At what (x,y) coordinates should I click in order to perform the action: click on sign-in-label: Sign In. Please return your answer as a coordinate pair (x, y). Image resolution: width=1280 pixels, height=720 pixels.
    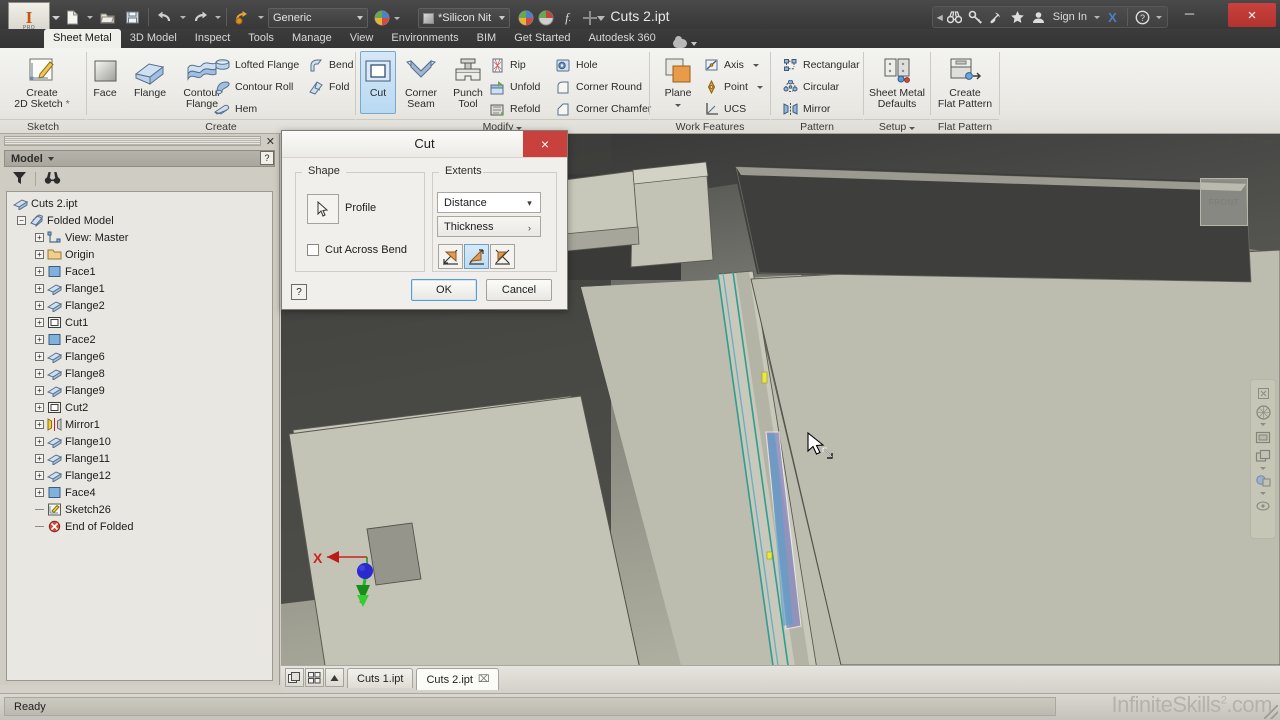
    Looking at the image, I should click on (1070, 17).